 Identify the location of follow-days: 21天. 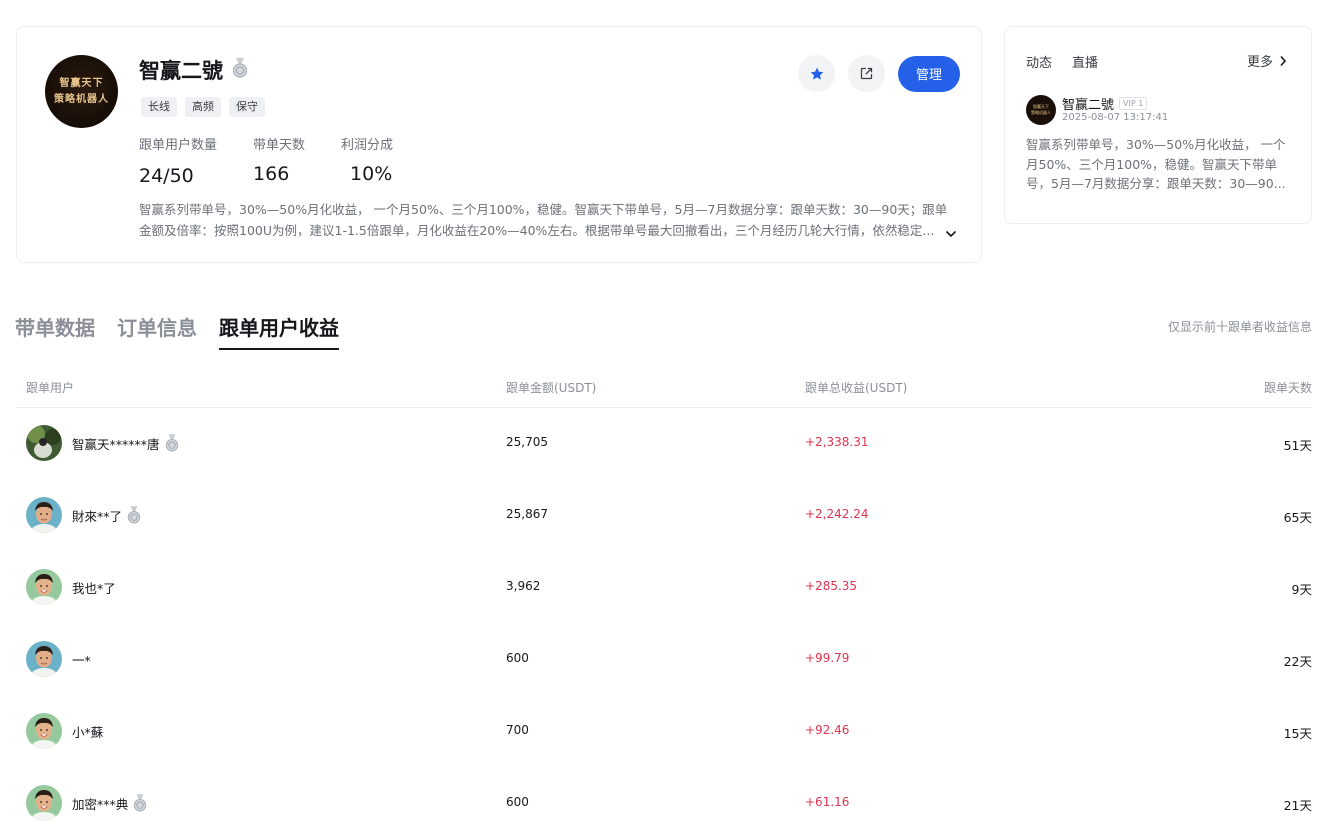
(1297, 805).